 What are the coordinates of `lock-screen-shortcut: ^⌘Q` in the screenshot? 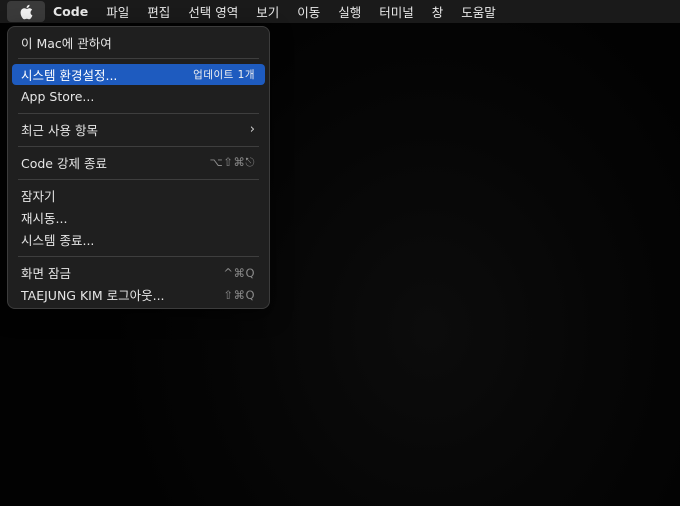 It's located at (239, 272).